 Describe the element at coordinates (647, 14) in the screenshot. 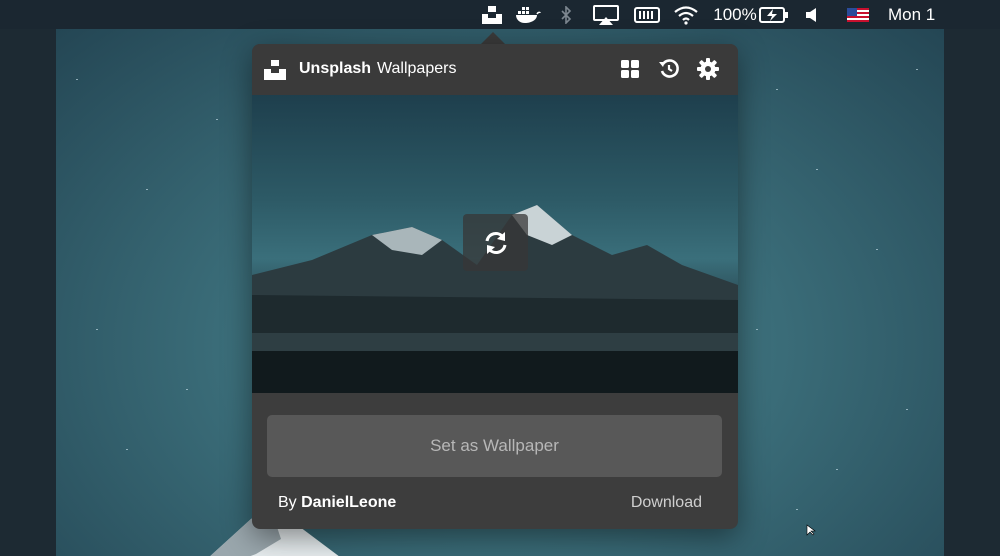

I see `memory-icon` at that location.